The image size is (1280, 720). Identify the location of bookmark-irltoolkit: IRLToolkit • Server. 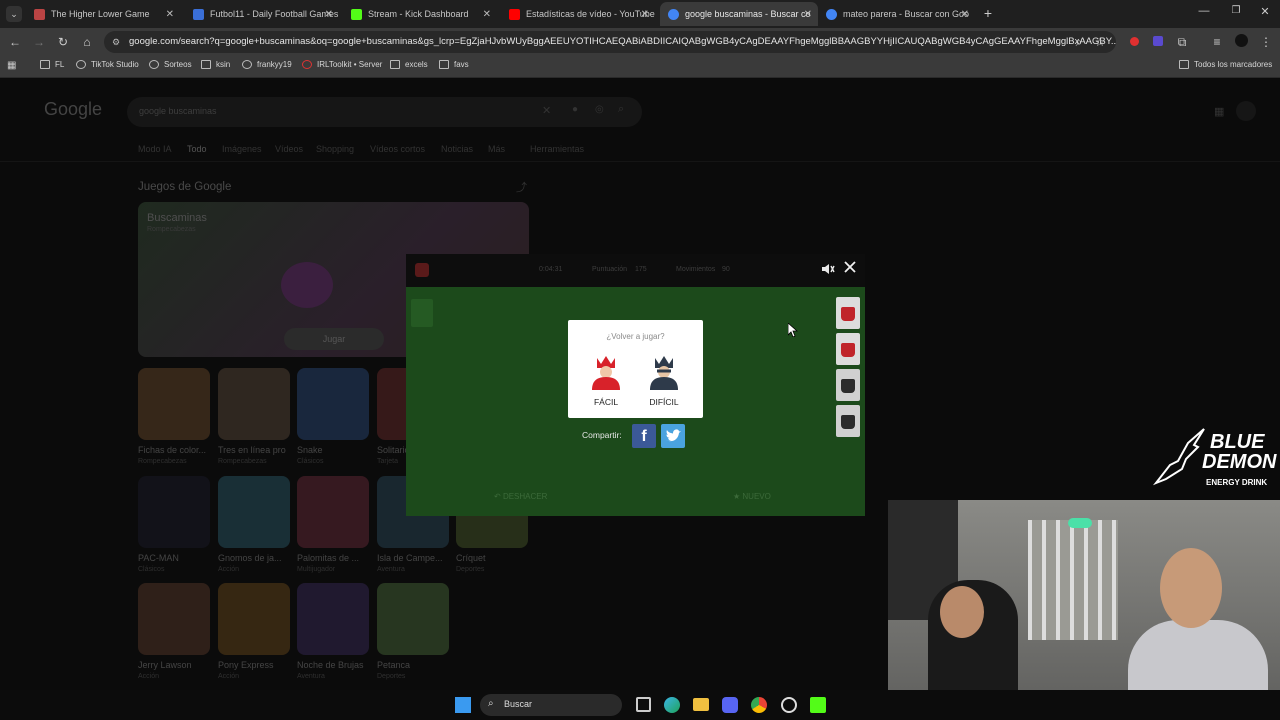
(342, 64).